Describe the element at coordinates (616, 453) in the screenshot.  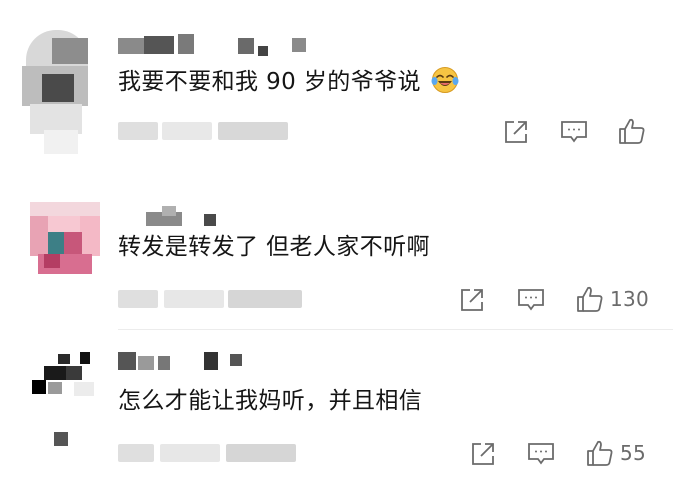
I see `like-button: 55` at that location.